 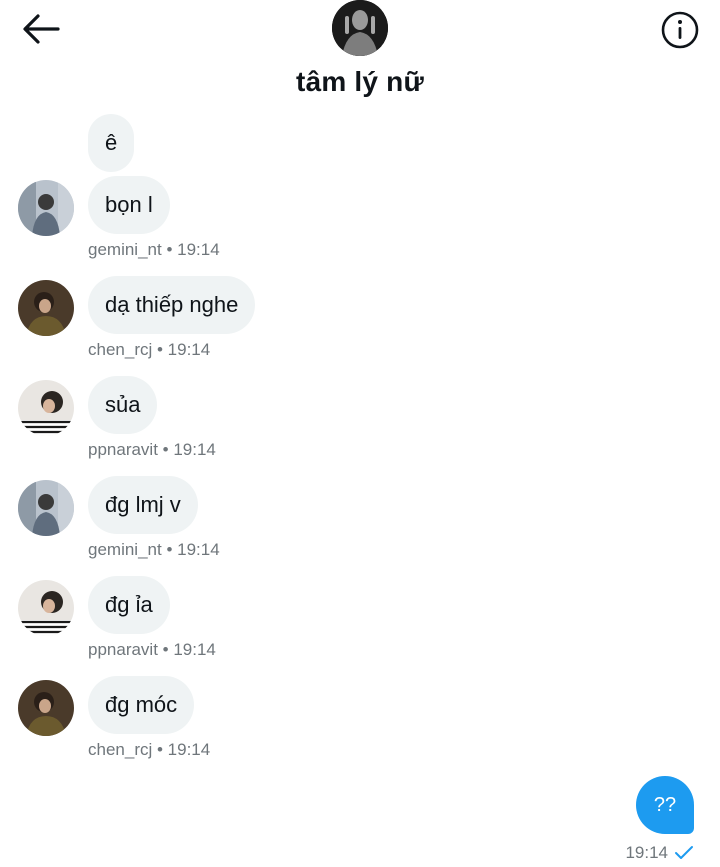 I want to click on group-avatar-image, so click(x=360, y=28).